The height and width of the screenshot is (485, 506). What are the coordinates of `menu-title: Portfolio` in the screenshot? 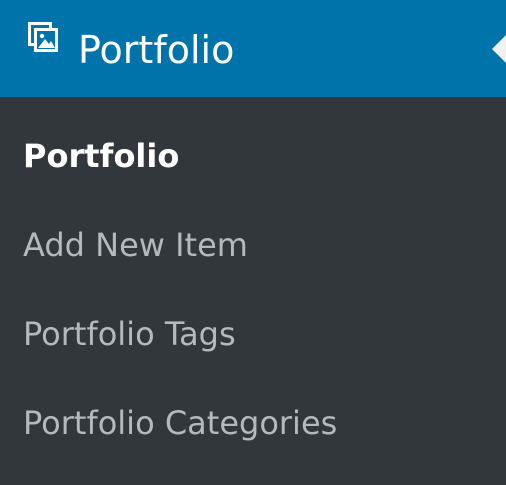 It's located at (156, 50).